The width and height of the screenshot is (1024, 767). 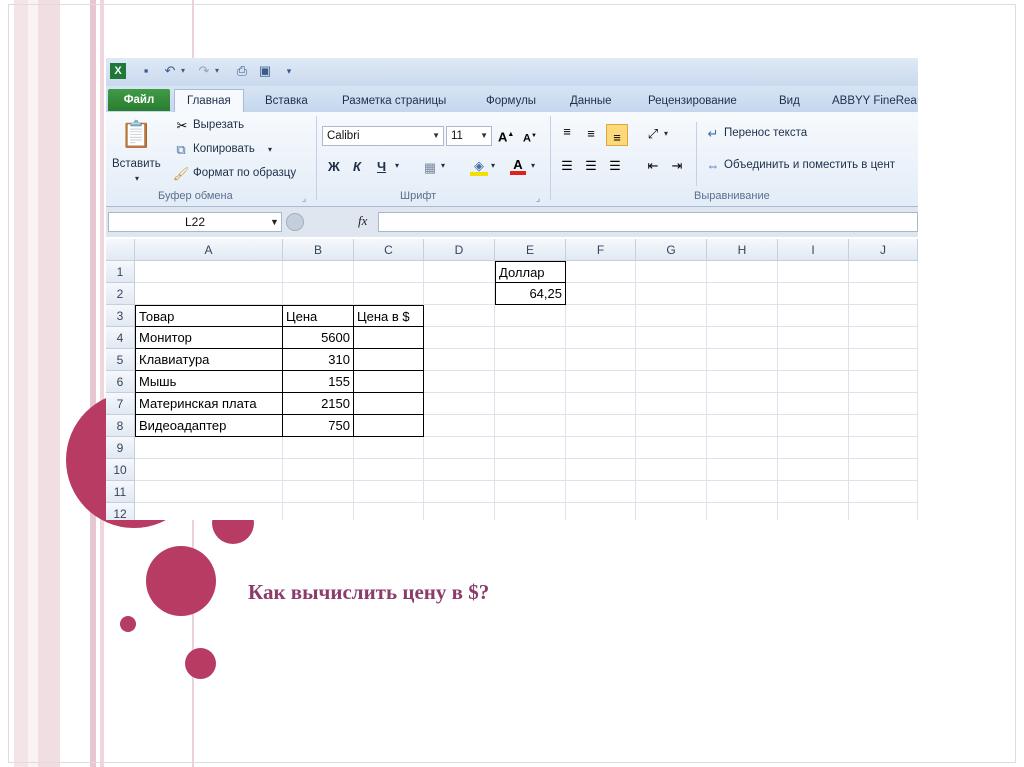 I want to click on cell-c2, so click(x=389, y=294).